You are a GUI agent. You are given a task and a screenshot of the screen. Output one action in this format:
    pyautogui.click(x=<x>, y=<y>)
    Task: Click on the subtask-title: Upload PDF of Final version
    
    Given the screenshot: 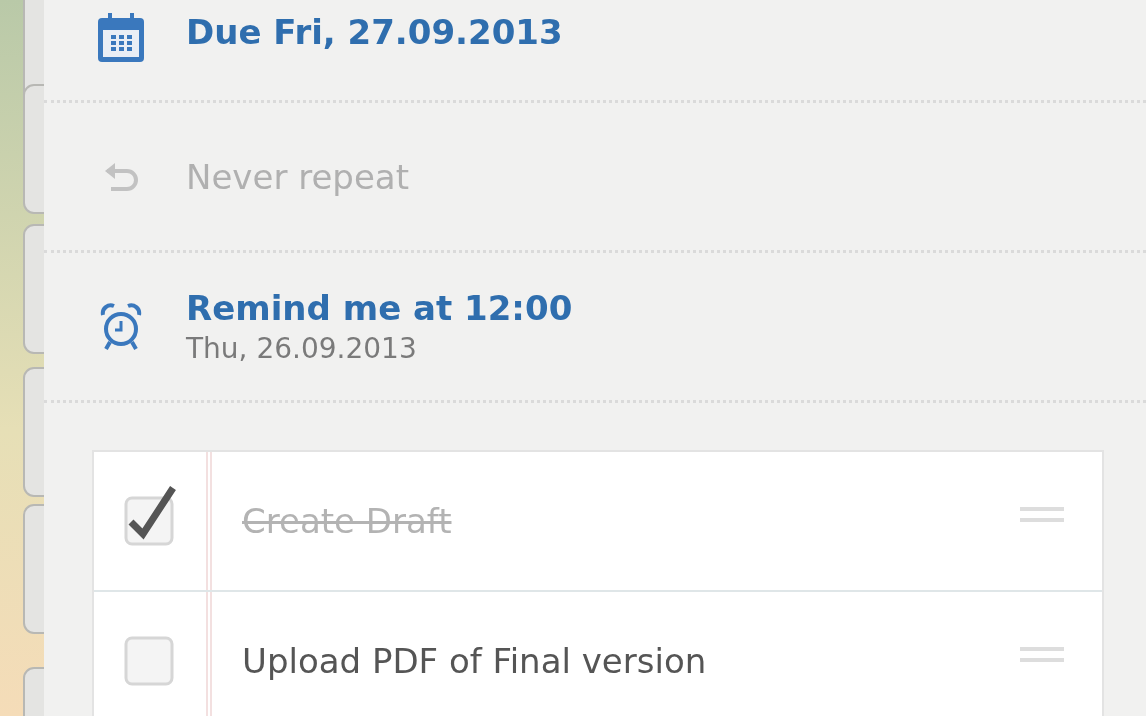 What is the action you would take?
    pyautogui.click(x=631, y=661)
    